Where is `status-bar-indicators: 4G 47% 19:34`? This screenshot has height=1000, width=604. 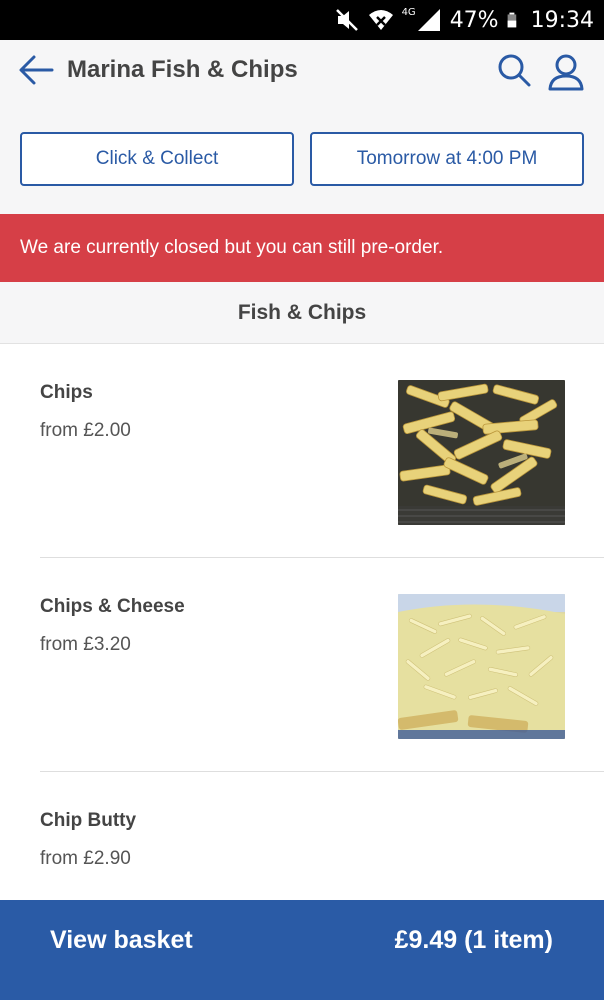
status-bar-indicators: 4G 47% 19:34 is located at coordinates (464, 20).